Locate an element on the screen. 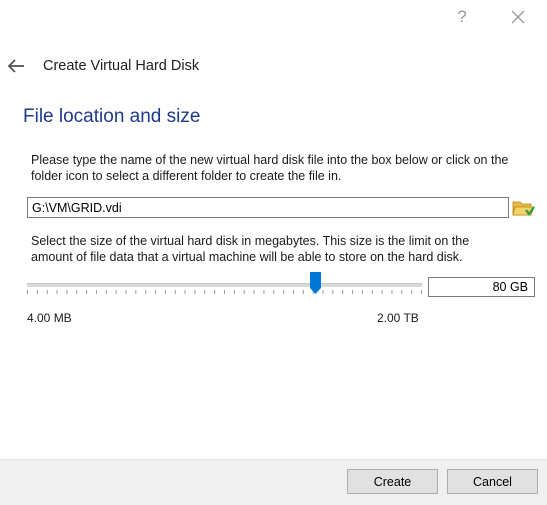 The height and width of the screenshot is (505, 547). choose-folder-button is located at coordinates (523, 208).